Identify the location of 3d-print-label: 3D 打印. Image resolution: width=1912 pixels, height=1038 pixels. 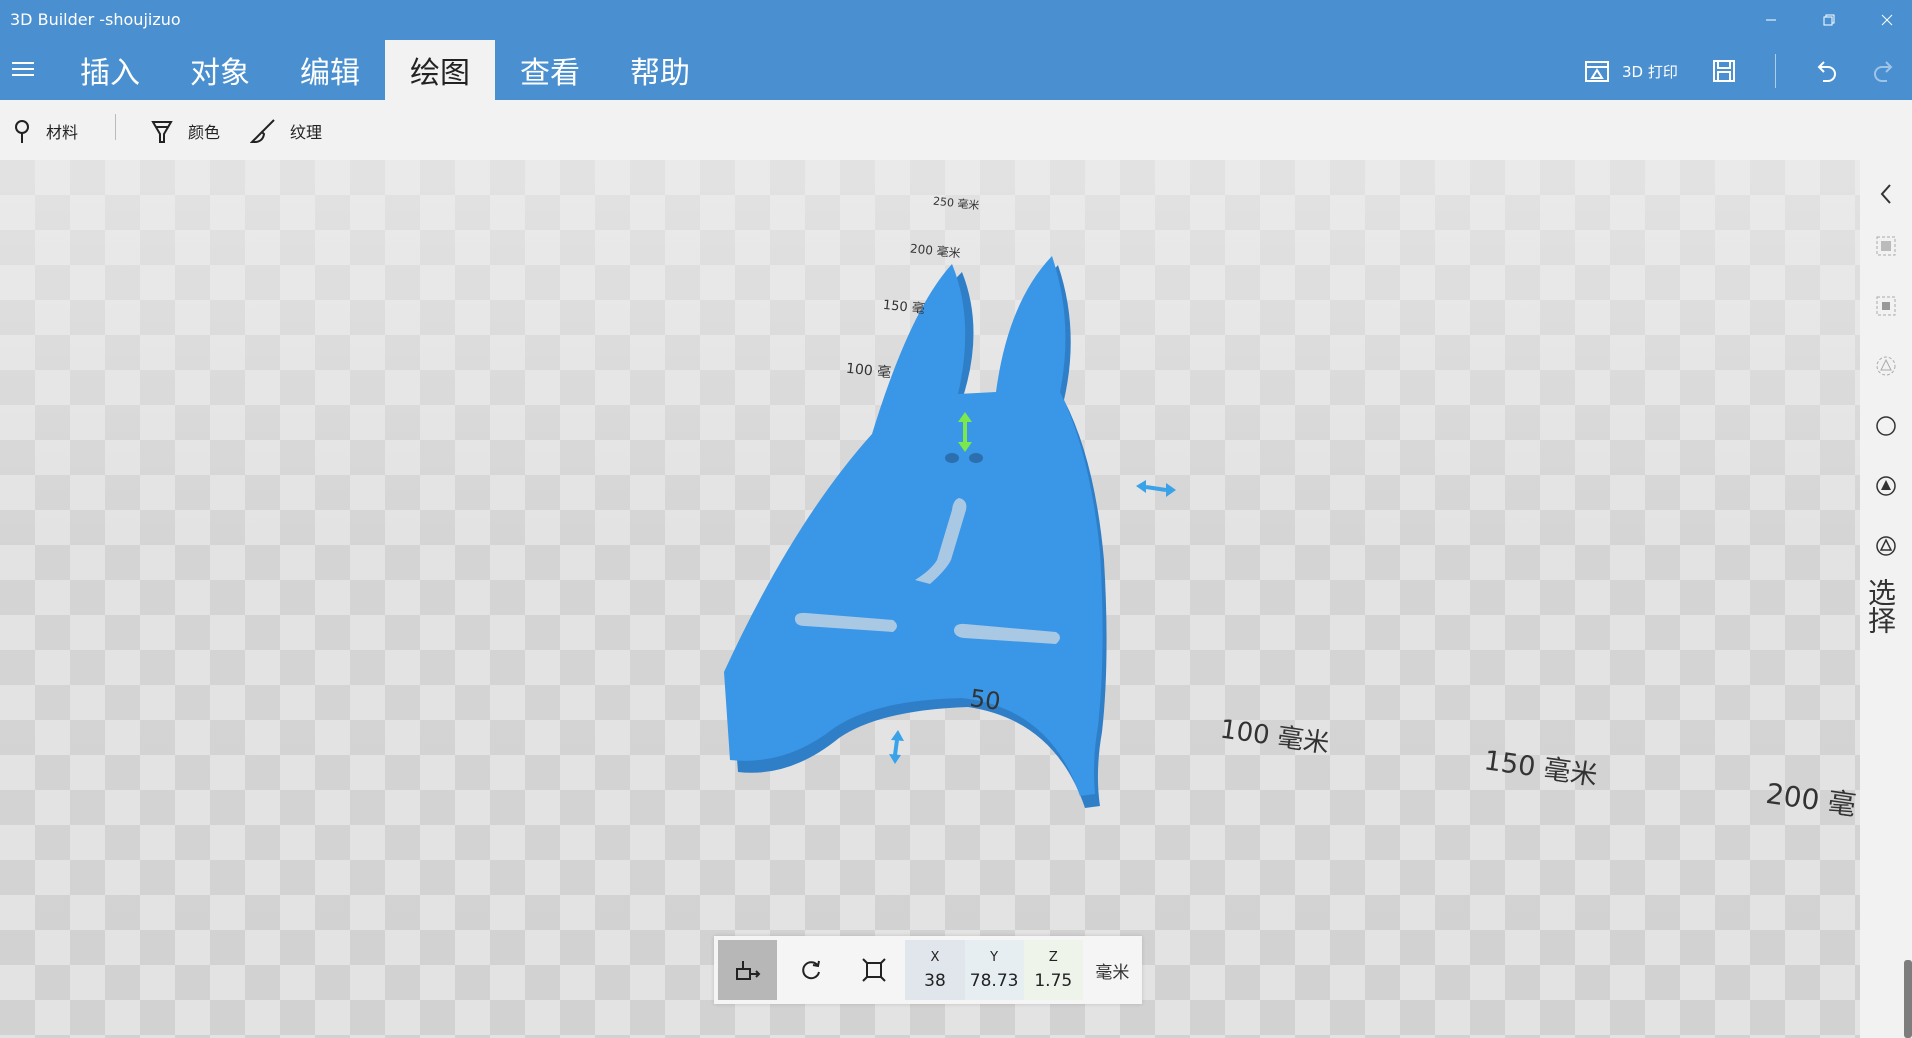
(1650, 71).